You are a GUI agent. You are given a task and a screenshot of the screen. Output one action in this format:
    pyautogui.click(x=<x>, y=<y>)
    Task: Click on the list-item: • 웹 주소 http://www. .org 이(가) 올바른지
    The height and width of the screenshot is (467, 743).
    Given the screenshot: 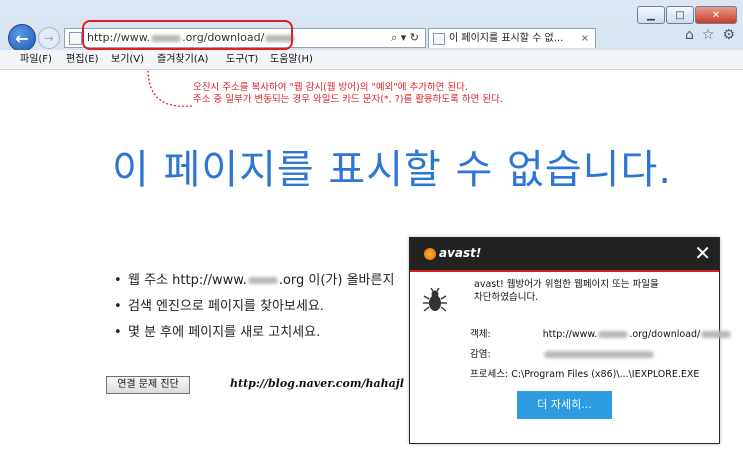 What is the action you would take?
    pyautogui.click(x=254, y=280)
    